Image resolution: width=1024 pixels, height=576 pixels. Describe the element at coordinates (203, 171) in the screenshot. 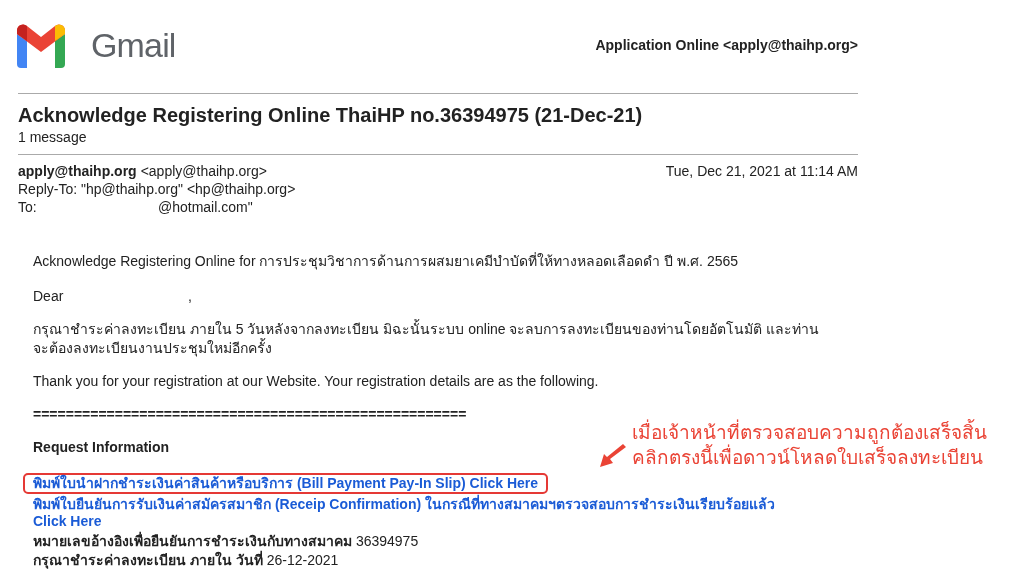

I see `sender-address: <apply@thaihp.org>` at that location.